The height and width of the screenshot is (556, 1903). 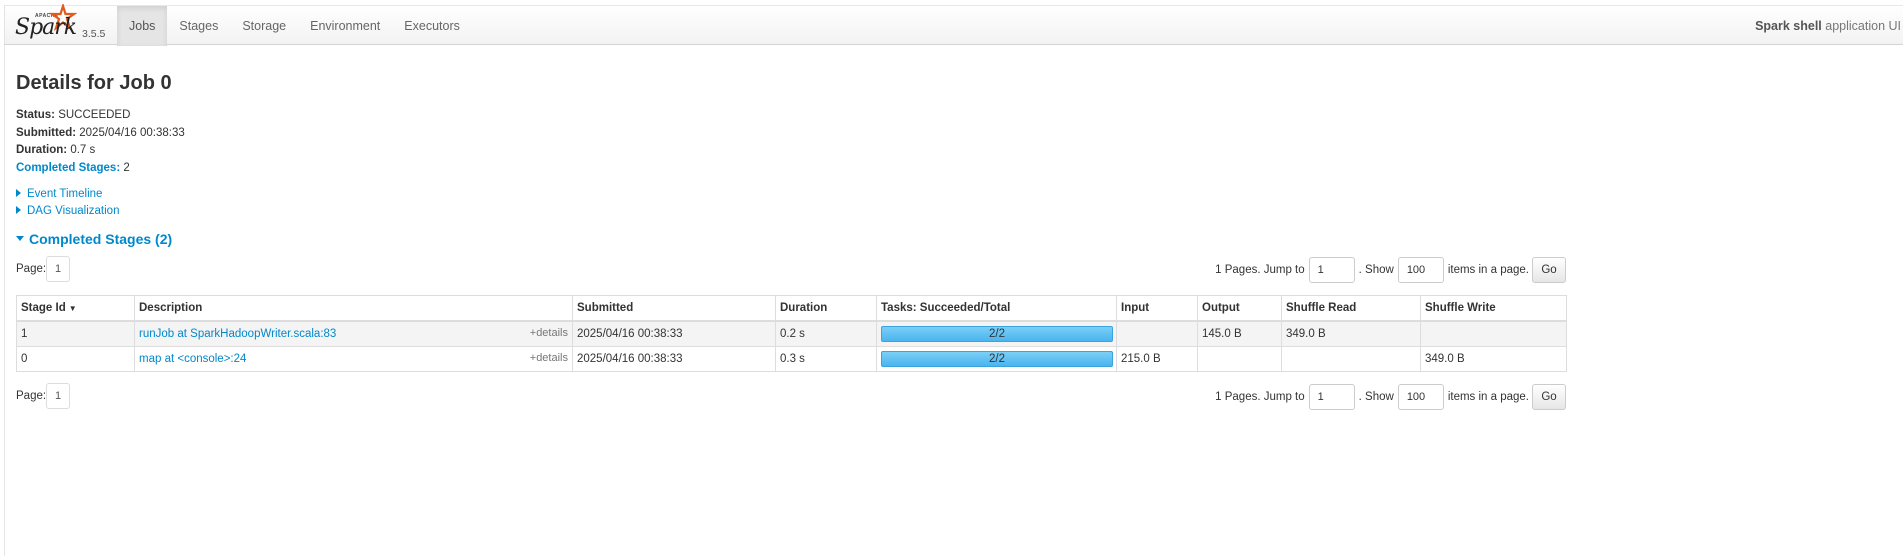 I want to click on completed-stages-header: Completed Stages (2), so click(x=94, y=239).